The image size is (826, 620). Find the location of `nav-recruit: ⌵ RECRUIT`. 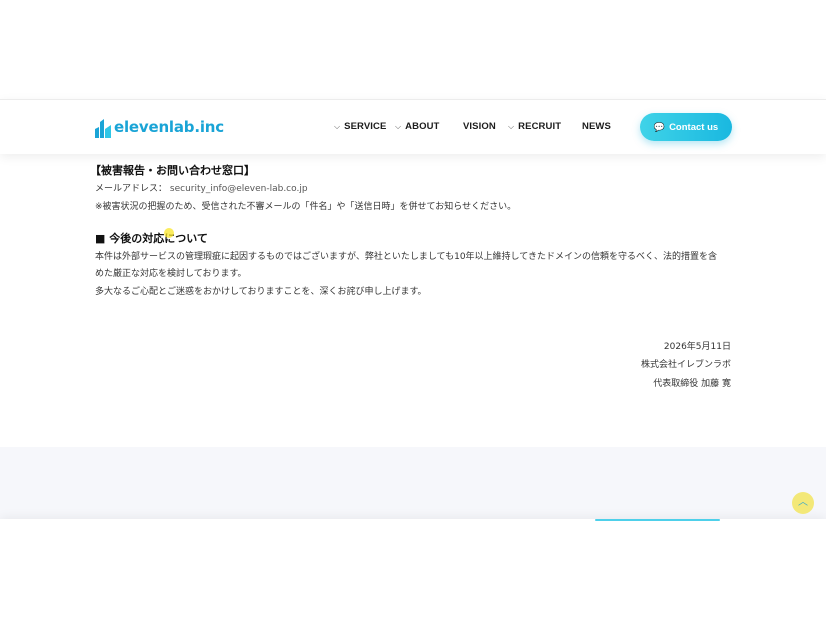

nav-recruit: ⌵ RECRUIT is located at coordinates (534, 126).